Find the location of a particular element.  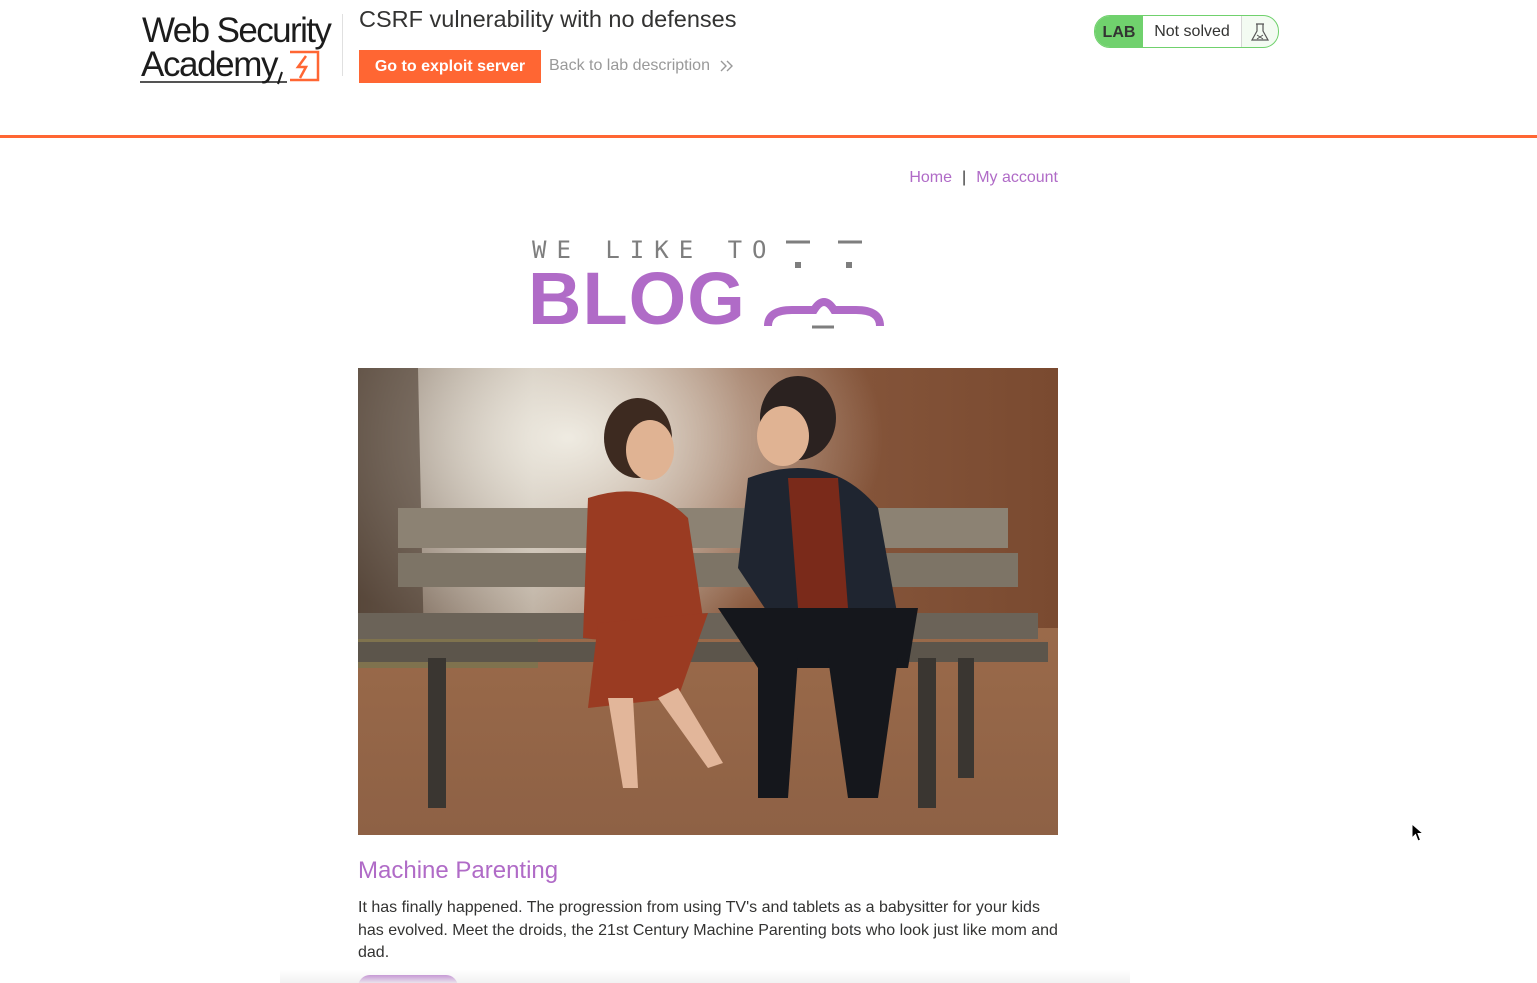

web-security-academy-logo: Web Security Academy is located at coordinates (240, 49).